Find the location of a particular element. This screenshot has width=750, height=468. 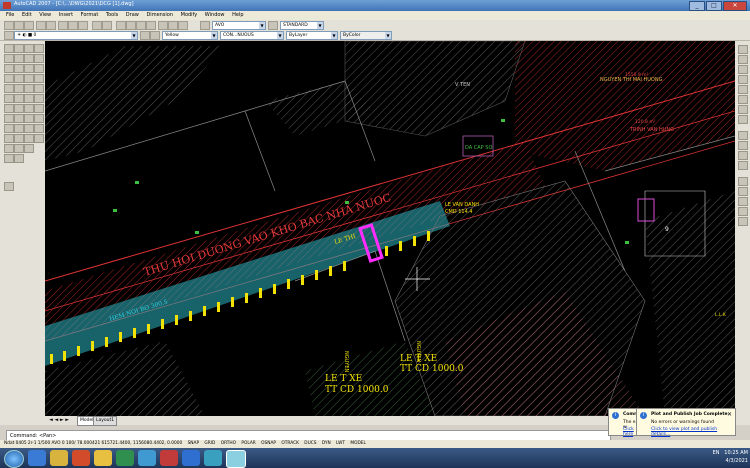

close-button: ✕ is located at coordinates (735, 6).